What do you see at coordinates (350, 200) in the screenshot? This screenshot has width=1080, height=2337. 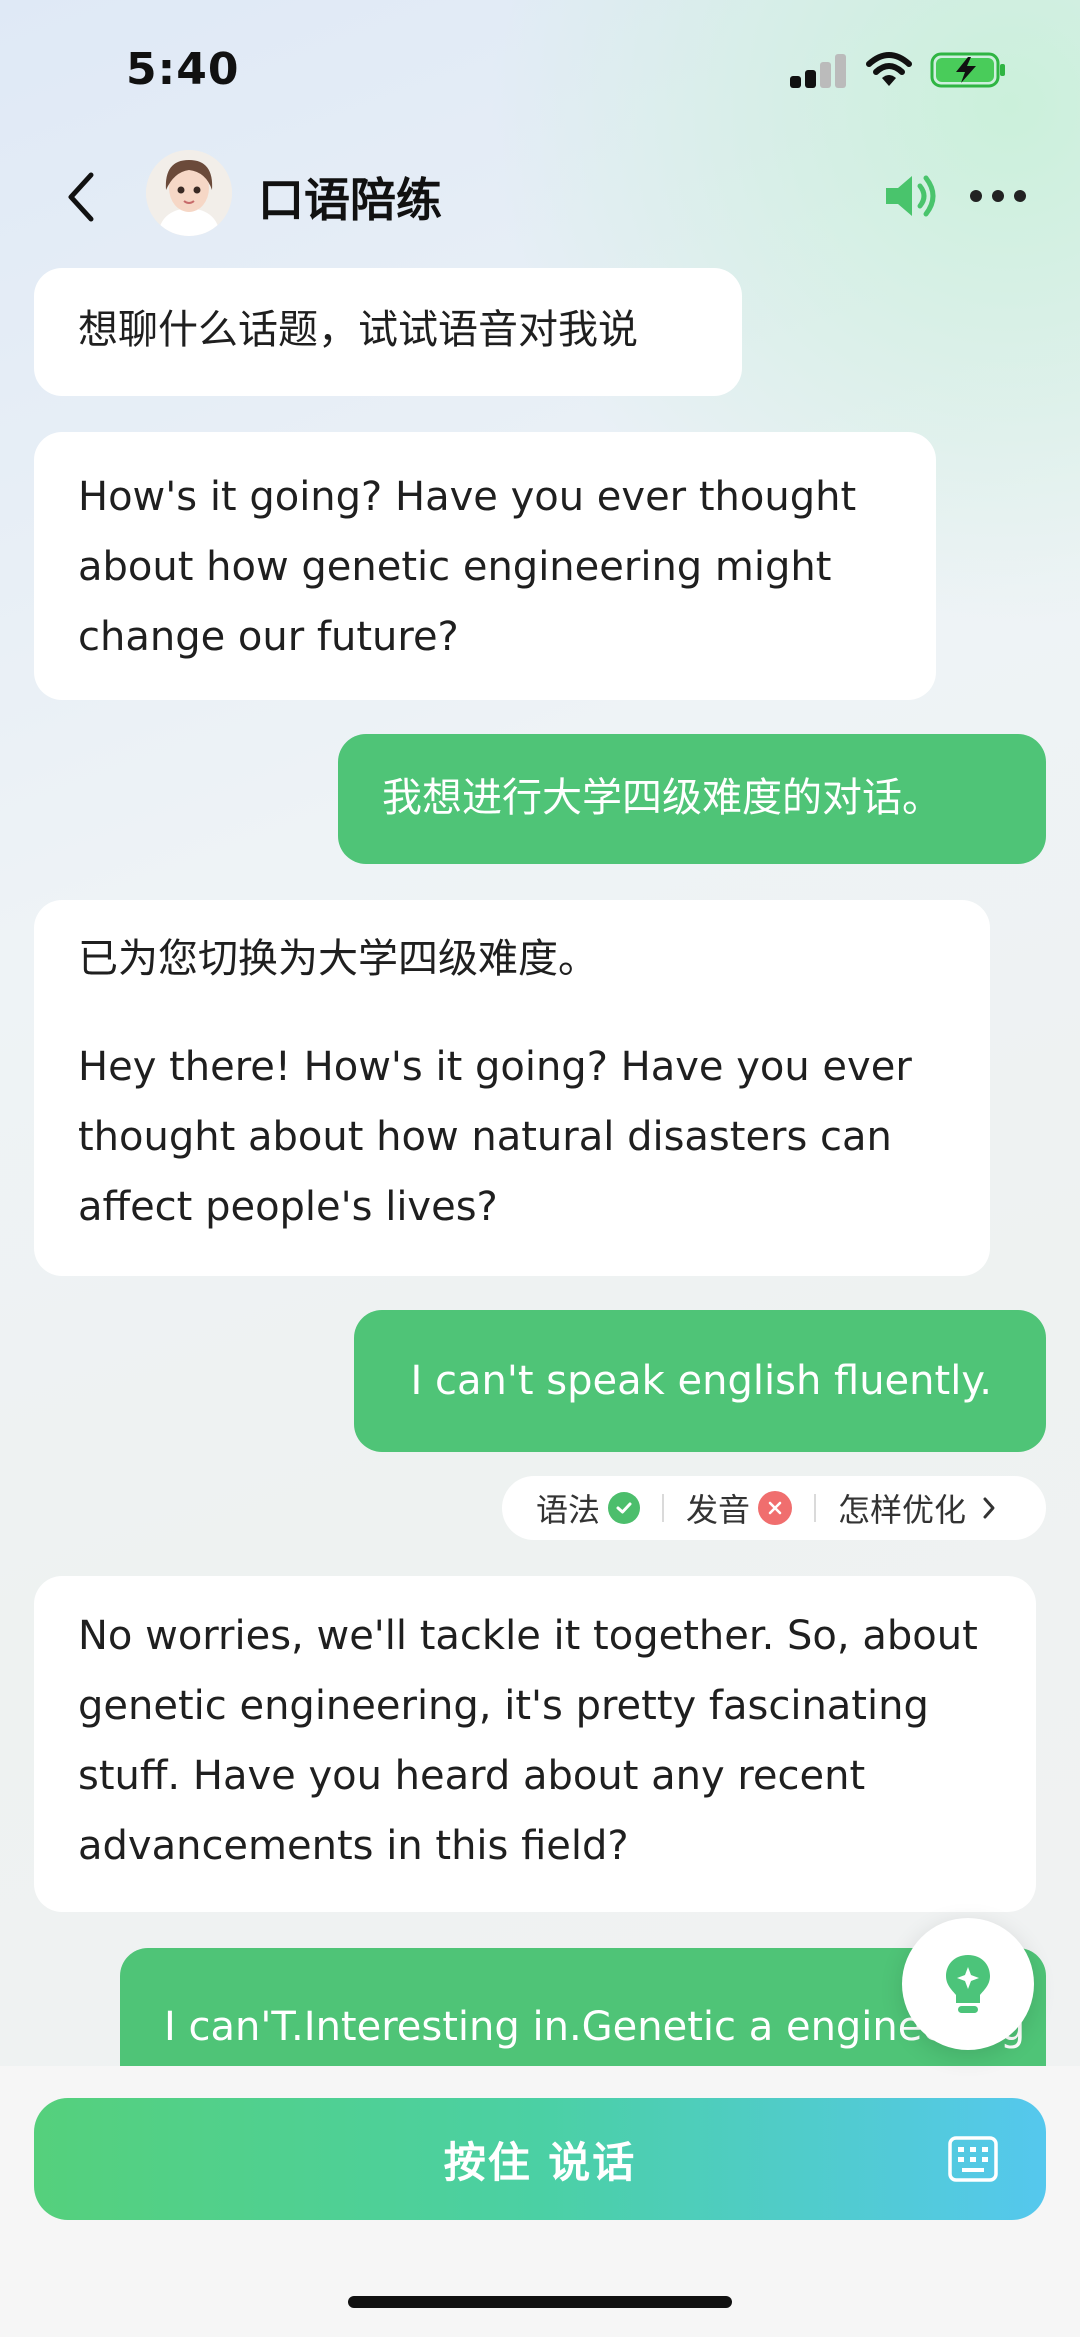 I see `page-title: 口语陪练` at bounding box center [350, 200].